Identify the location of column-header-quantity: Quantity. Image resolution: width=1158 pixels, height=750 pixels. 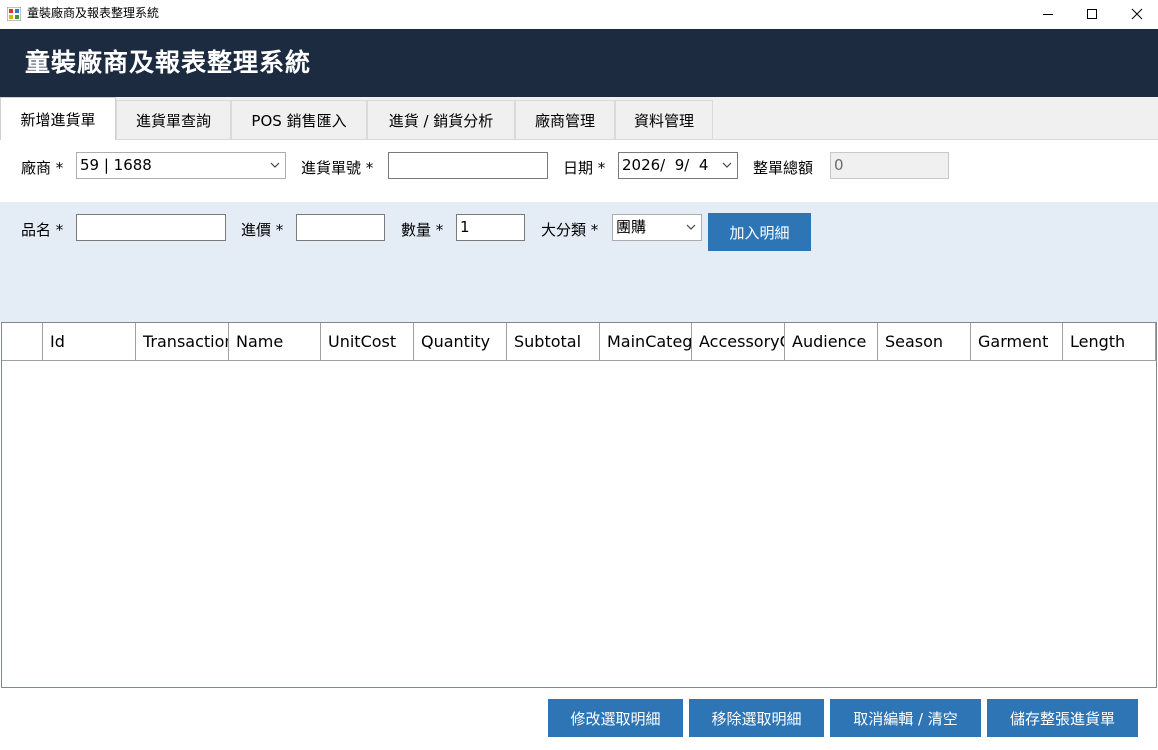
(460, 341).